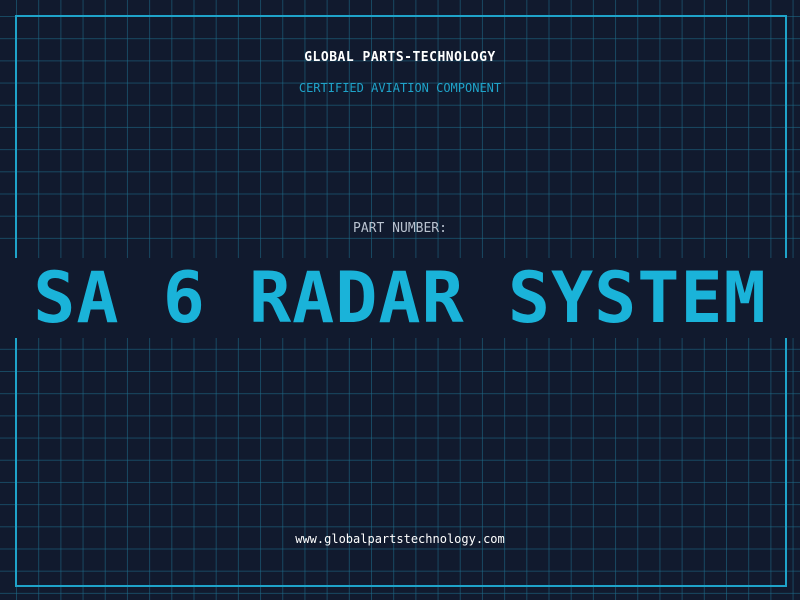 The width and height of the screenshot is (800, 600). Describe the element at coordinates (400, 57) in the screenshot. I see `company-name: GLOBAL PARTS-TECHNOLOGY` at that location.